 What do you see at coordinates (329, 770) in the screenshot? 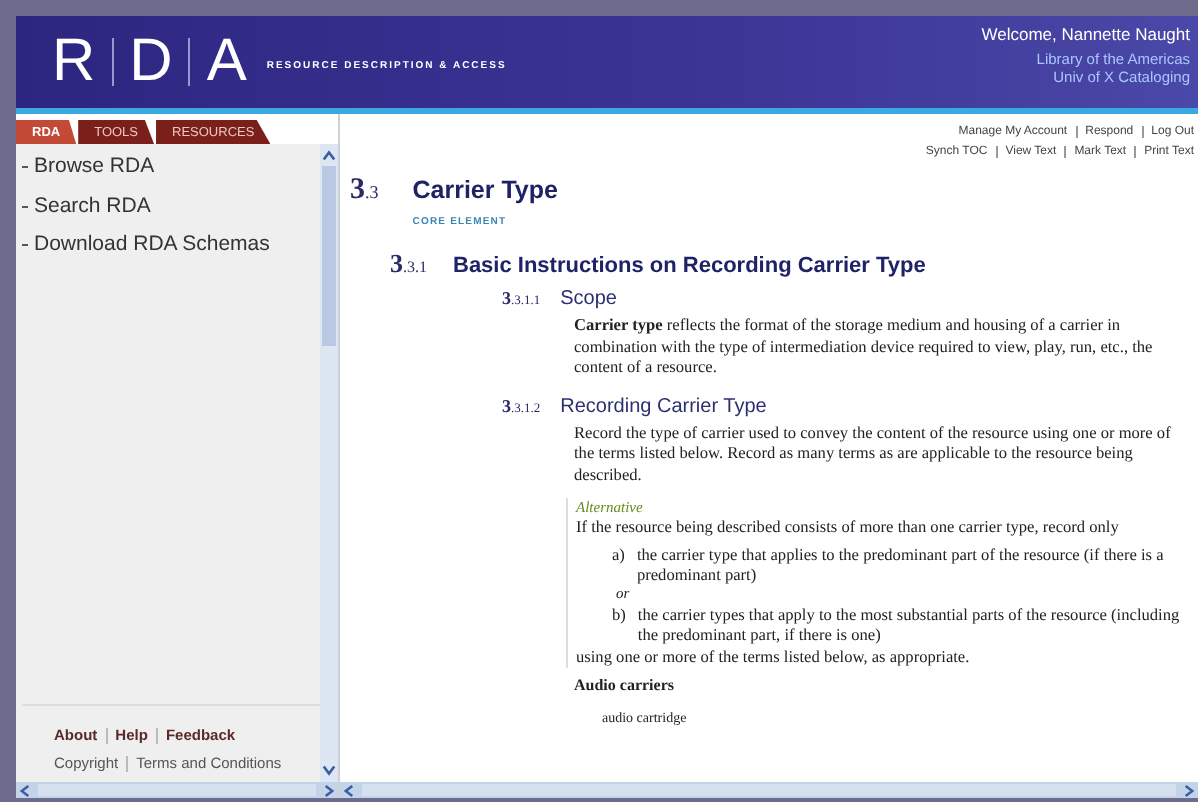
I see `scroll-down-icon` at bounding box center [329, 770].